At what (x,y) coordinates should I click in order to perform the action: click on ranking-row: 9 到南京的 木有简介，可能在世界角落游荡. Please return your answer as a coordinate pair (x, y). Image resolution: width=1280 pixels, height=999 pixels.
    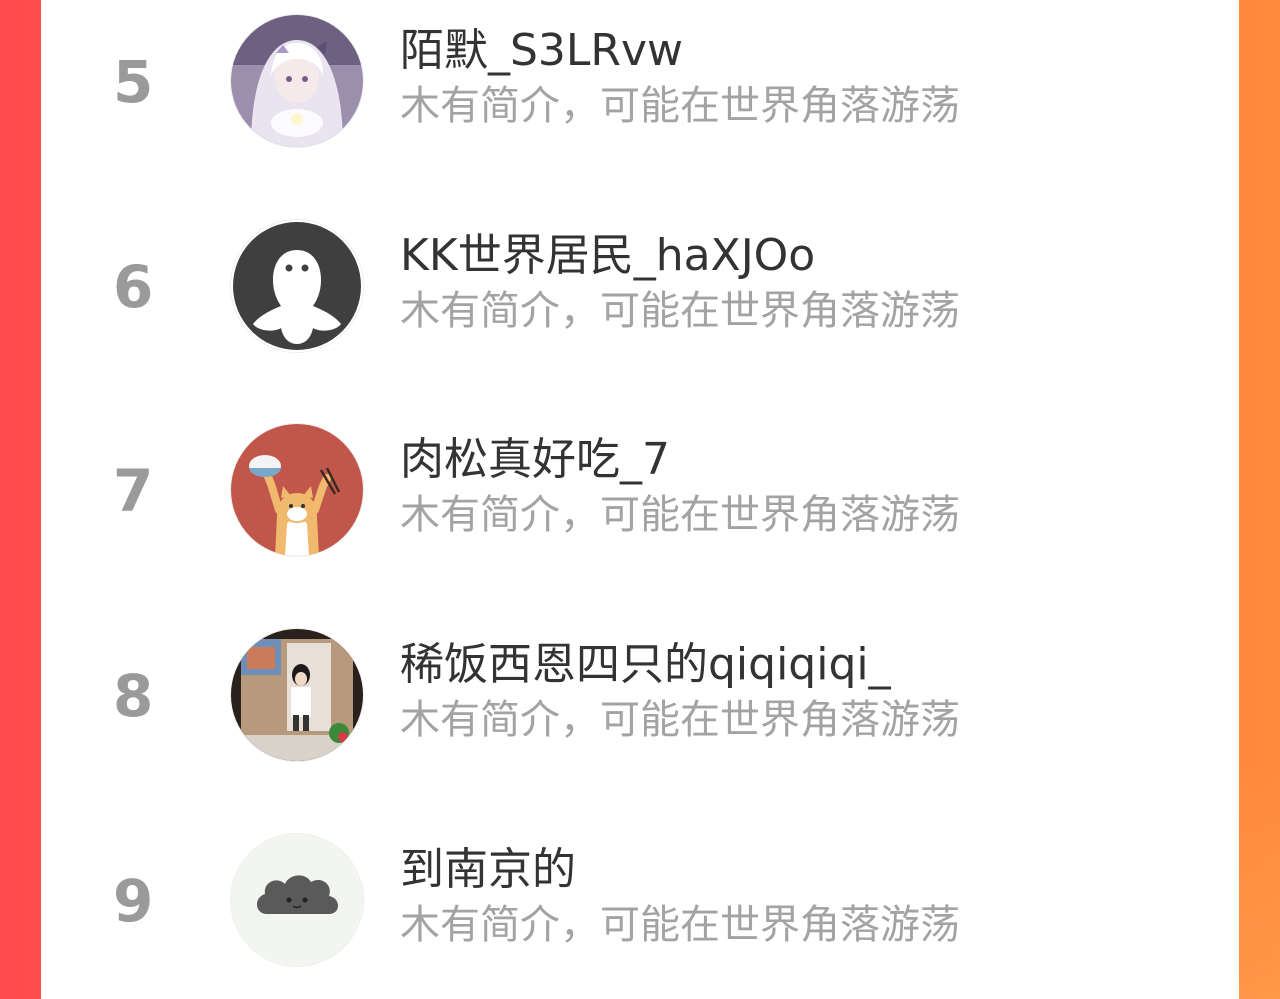
    Looking at the image, I should click on (640, 908).